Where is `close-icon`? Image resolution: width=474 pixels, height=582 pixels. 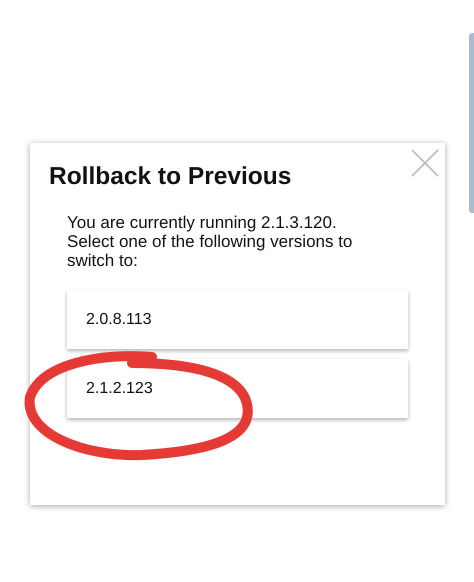 close-icon is located at coordinates (425, 163).